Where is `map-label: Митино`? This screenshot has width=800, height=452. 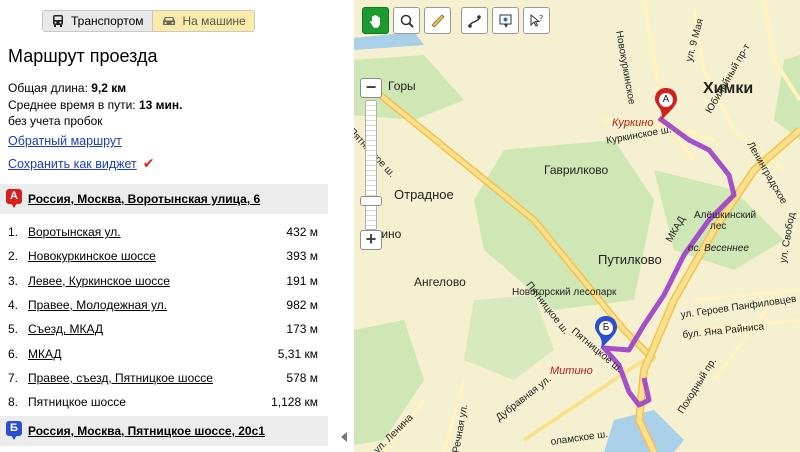 map-label: Митино is located at coordinates (571, 371).